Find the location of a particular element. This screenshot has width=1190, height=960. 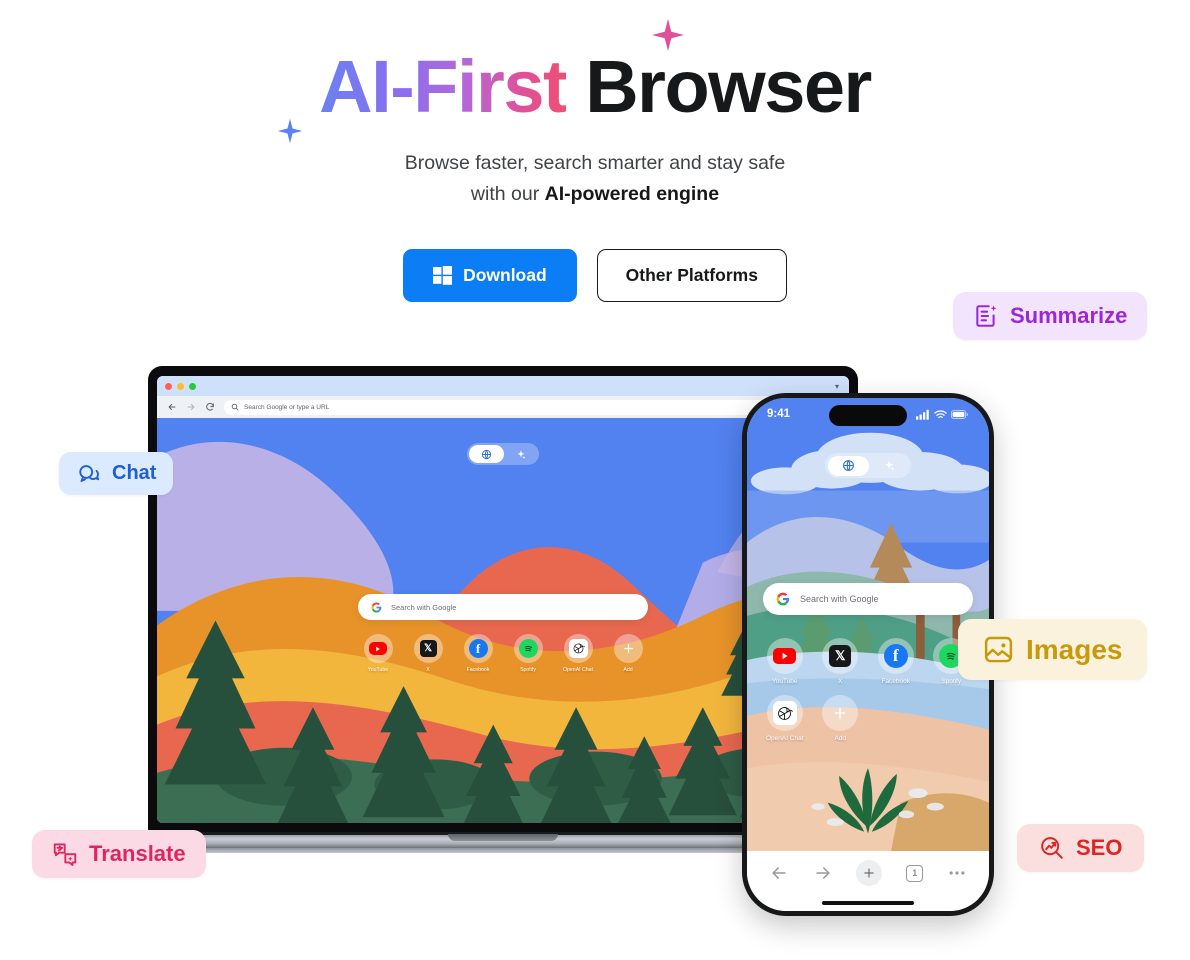

badge-seo: SEO is located at coordinates (1081, 848).